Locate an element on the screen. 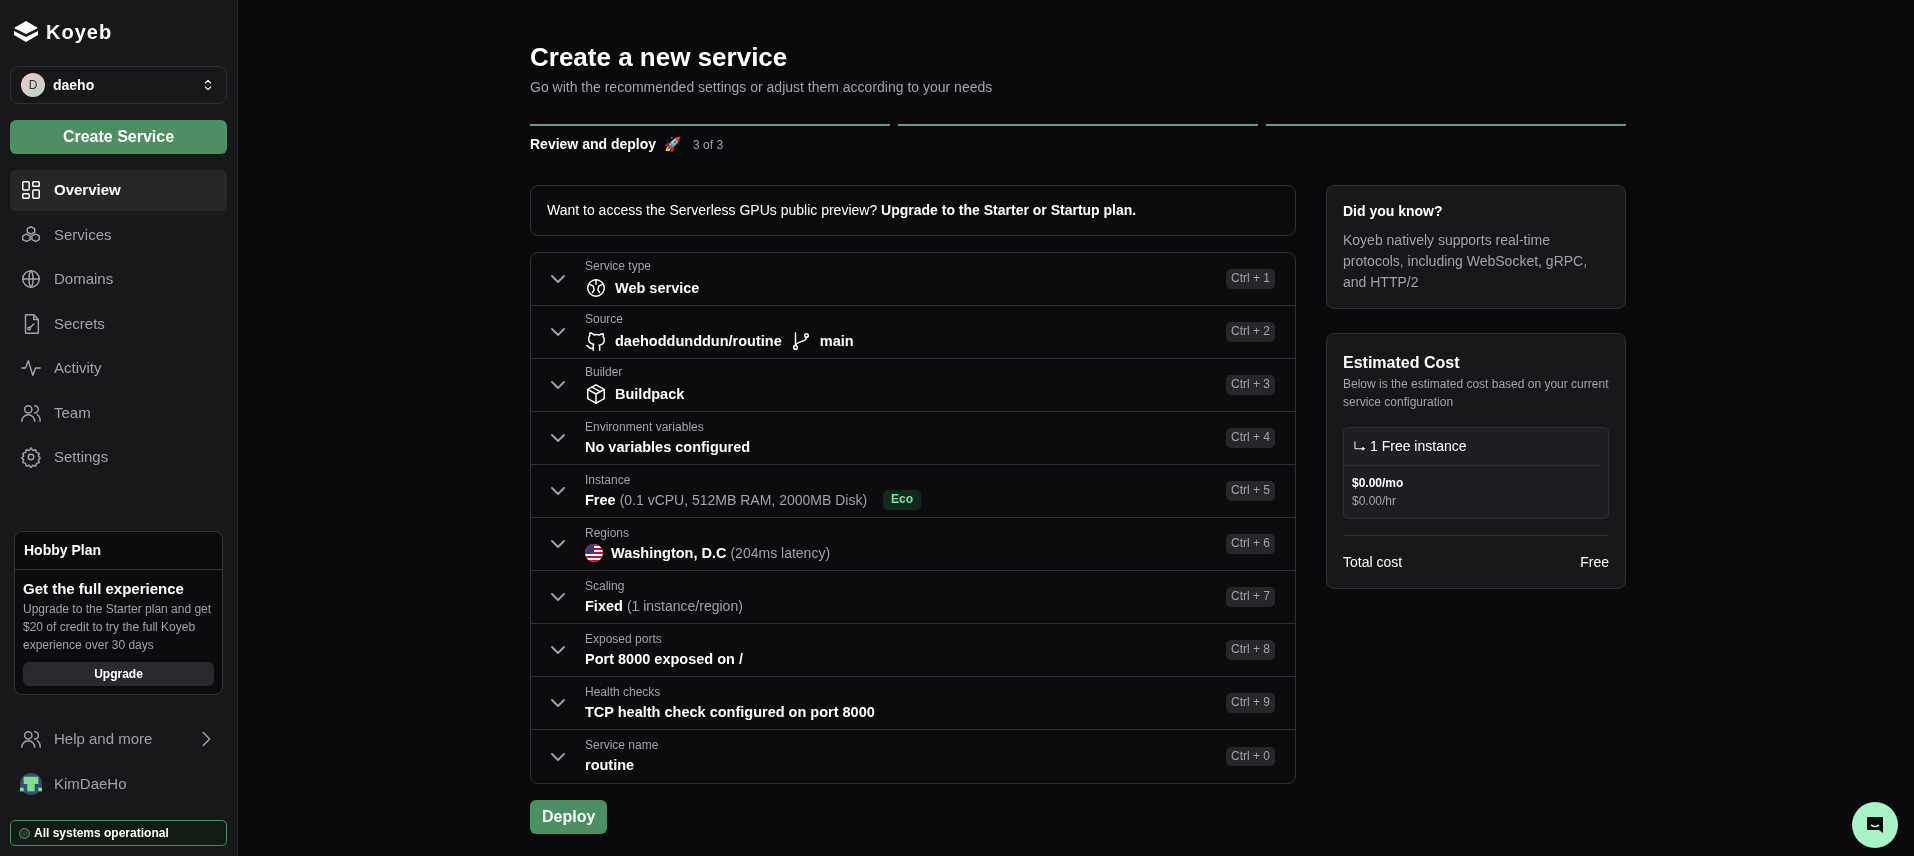 The image size is (1914, 856). keyboard-shortcut: Ctrl + 4 is located at coordinates (1250, 438).